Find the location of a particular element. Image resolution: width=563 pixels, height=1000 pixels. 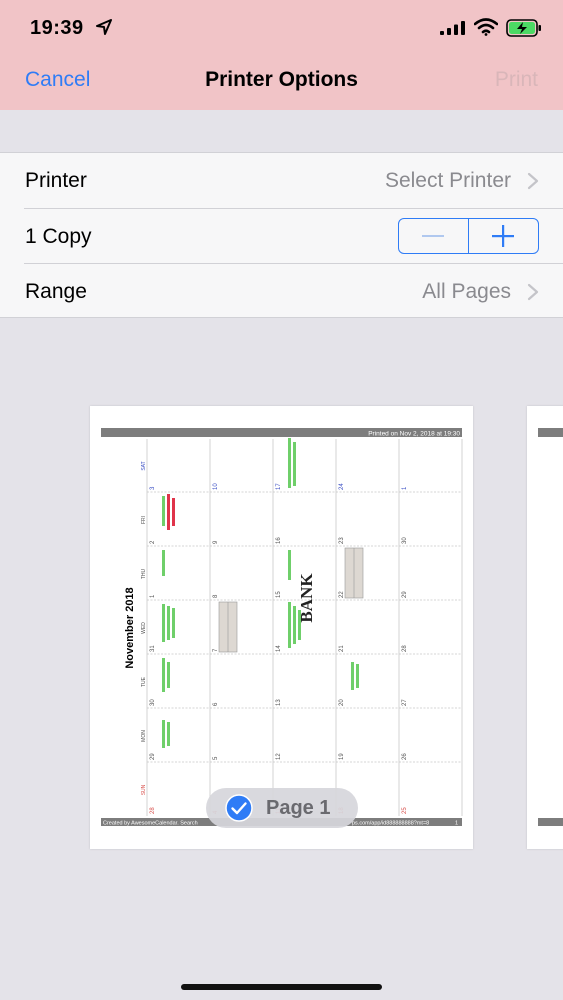

footer-right-text: ps.com/app/id888888888?mt=8 is located at coordinates (390, 824).